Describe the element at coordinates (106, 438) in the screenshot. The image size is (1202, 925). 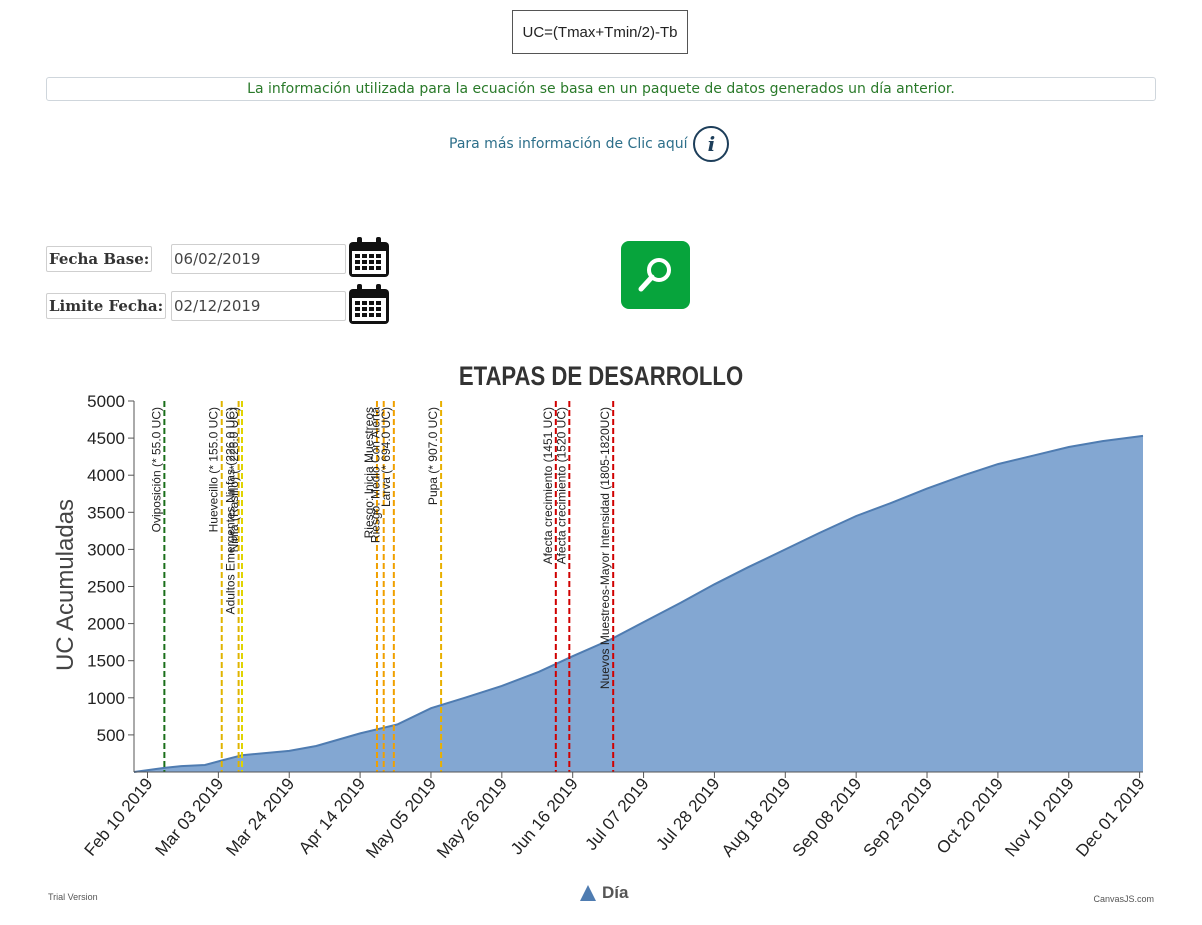
I see `y-tick-label: 4500` at that location.